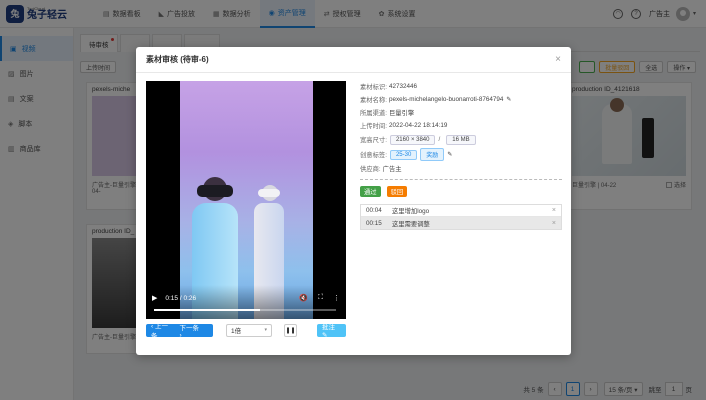 The height and width of the screenshot is (400, 706). I want to click on playback-speed-select: 1倍 ▾, so click(249, 330).